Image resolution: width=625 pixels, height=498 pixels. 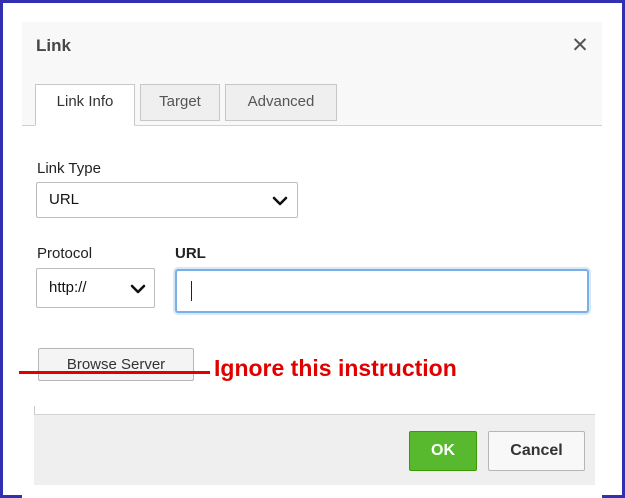 What do you see at coordinates (114, 372) in the screenshot?
I see `annotation-strikeline` at bounding box center [114, 372].